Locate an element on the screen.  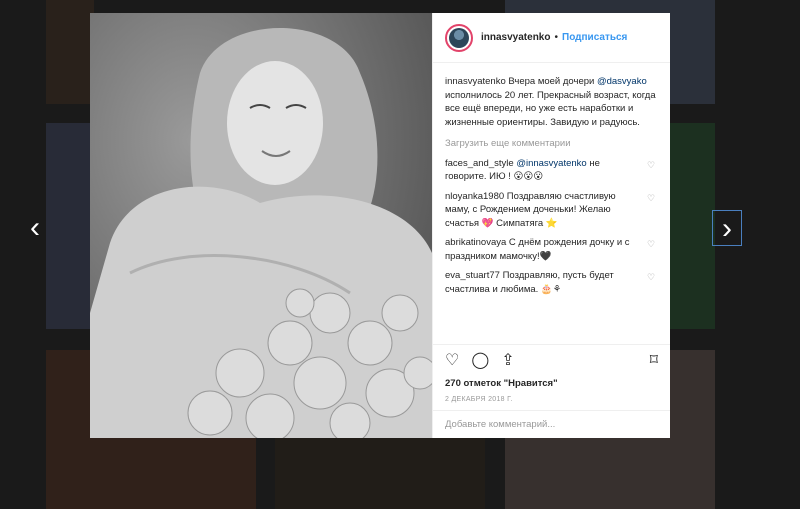
post-date: 2 ДЕКАБРЯ 2018 Г. is located at coordinates (479, 399).